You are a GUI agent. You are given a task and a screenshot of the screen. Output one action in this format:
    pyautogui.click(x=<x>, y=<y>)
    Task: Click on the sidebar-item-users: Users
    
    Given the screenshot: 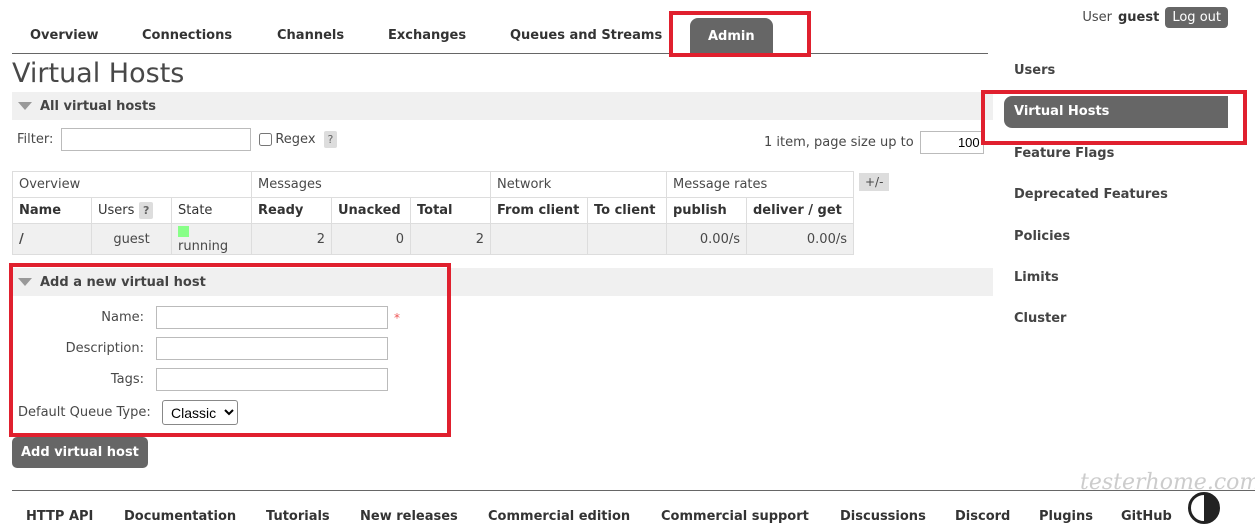 What is the action you would take?
    pyautogui.click(x=1034, y=70)
    